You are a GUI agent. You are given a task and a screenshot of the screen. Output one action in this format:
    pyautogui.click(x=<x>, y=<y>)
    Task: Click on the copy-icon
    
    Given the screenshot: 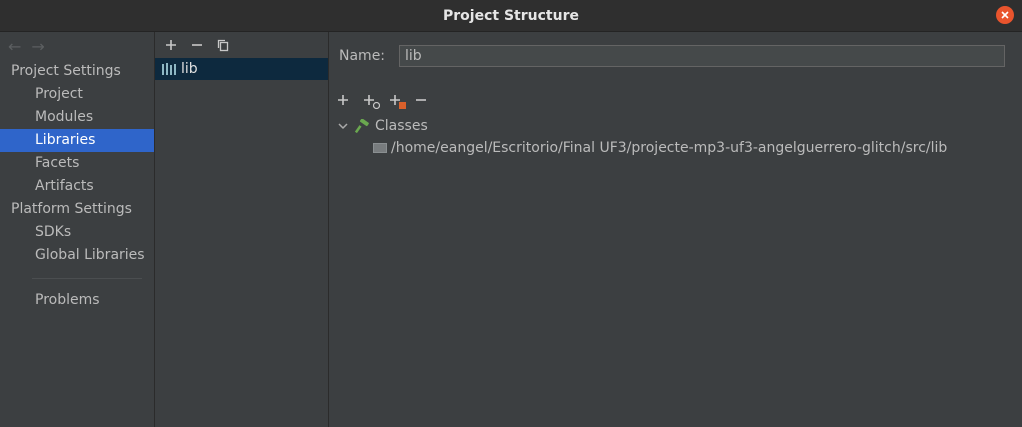 What is the action you would take?
    pyautogui.click(x=223, y=45)
    